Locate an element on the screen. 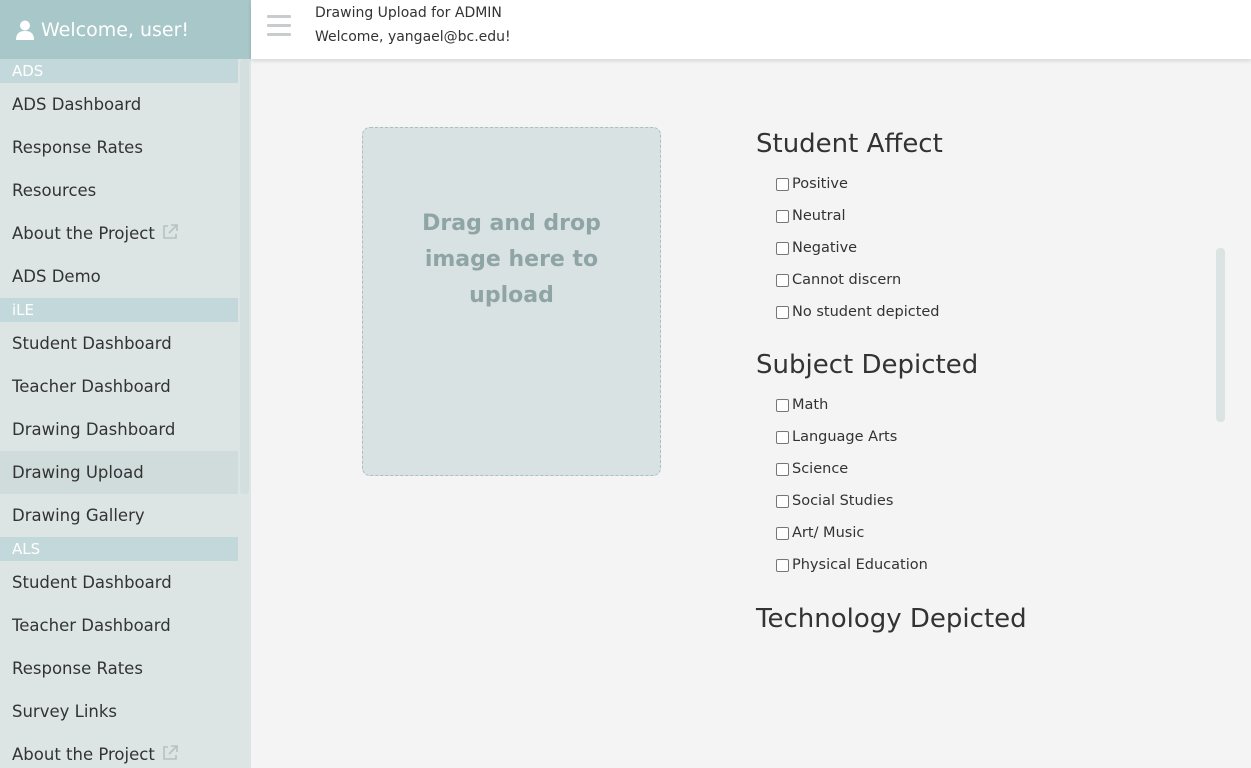 This screenshot has width=1251, height=768. page-title: Drawing Upload for ADMIN is located at coordinates (408, 13).